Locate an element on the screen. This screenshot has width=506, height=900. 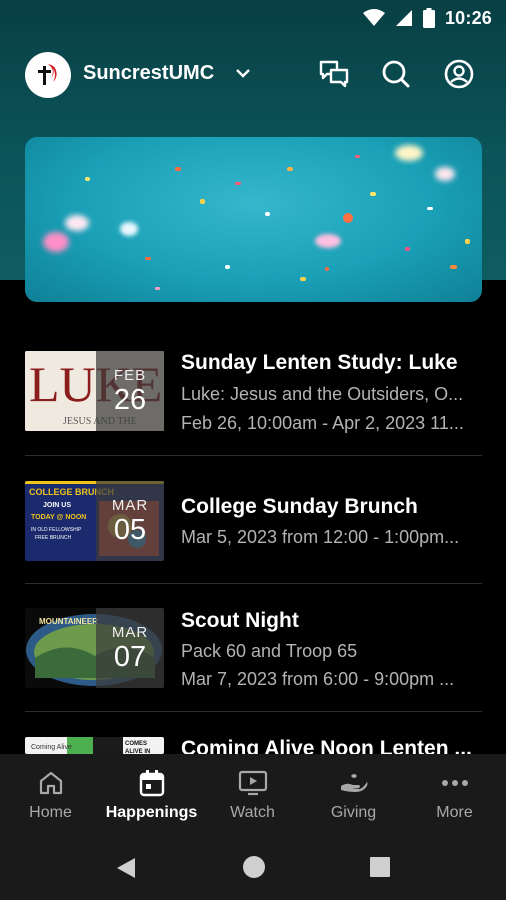
app-bar: SuncrestUMC is located at coordinates (253, 74).